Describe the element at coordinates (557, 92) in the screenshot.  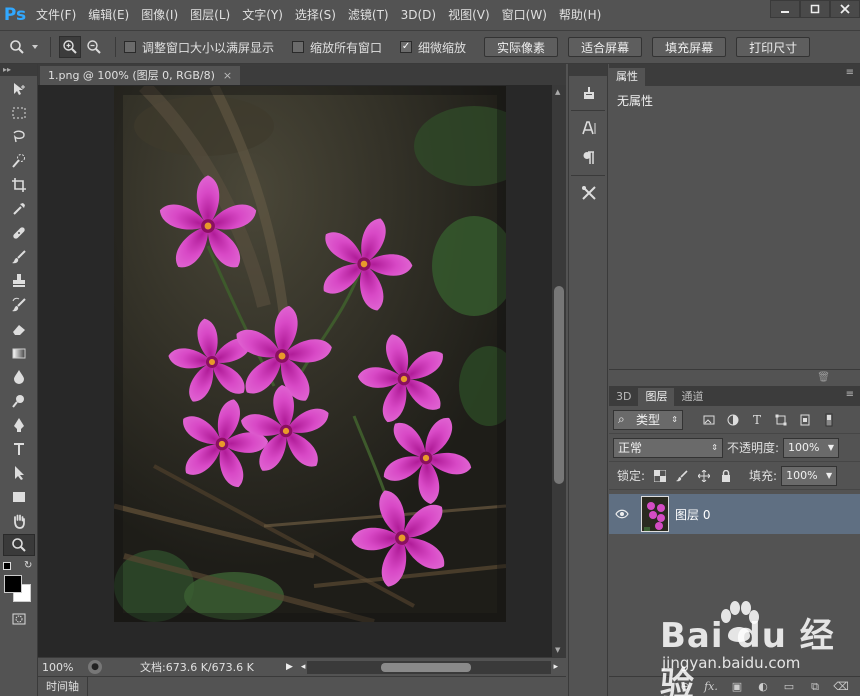
I see `scroll-up-icon: ▲` at that location.